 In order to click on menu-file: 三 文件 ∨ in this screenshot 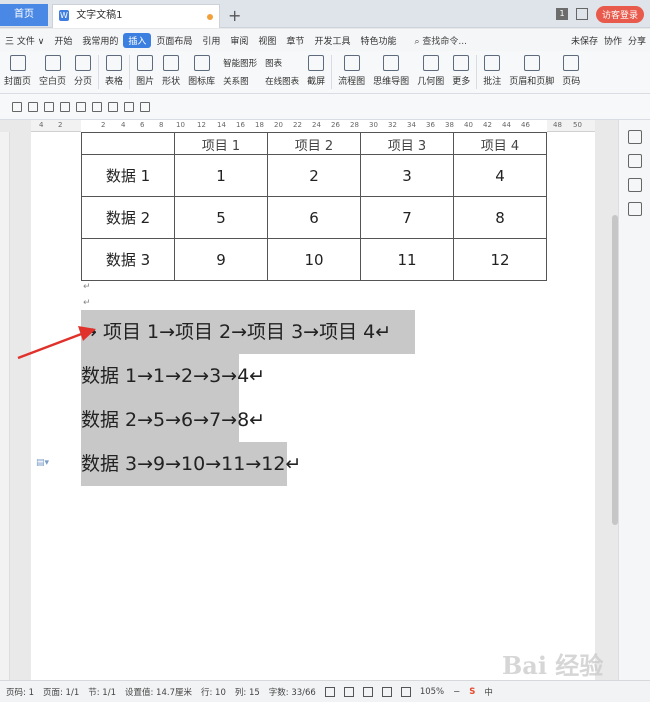, I will do `click(24, 40)`.